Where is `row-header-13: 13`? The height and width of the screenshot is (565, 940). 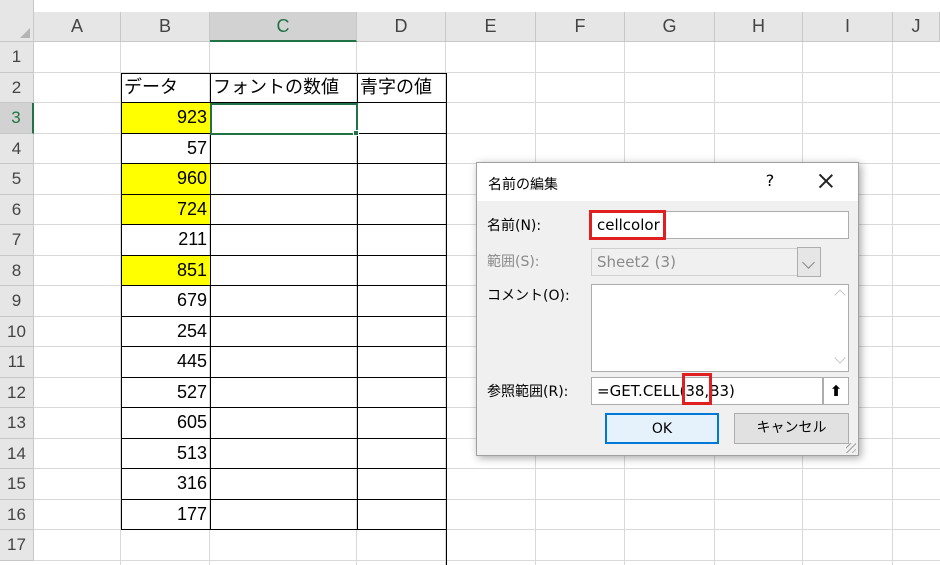
row-header-13: 13 is located at coordinates (17, 423).